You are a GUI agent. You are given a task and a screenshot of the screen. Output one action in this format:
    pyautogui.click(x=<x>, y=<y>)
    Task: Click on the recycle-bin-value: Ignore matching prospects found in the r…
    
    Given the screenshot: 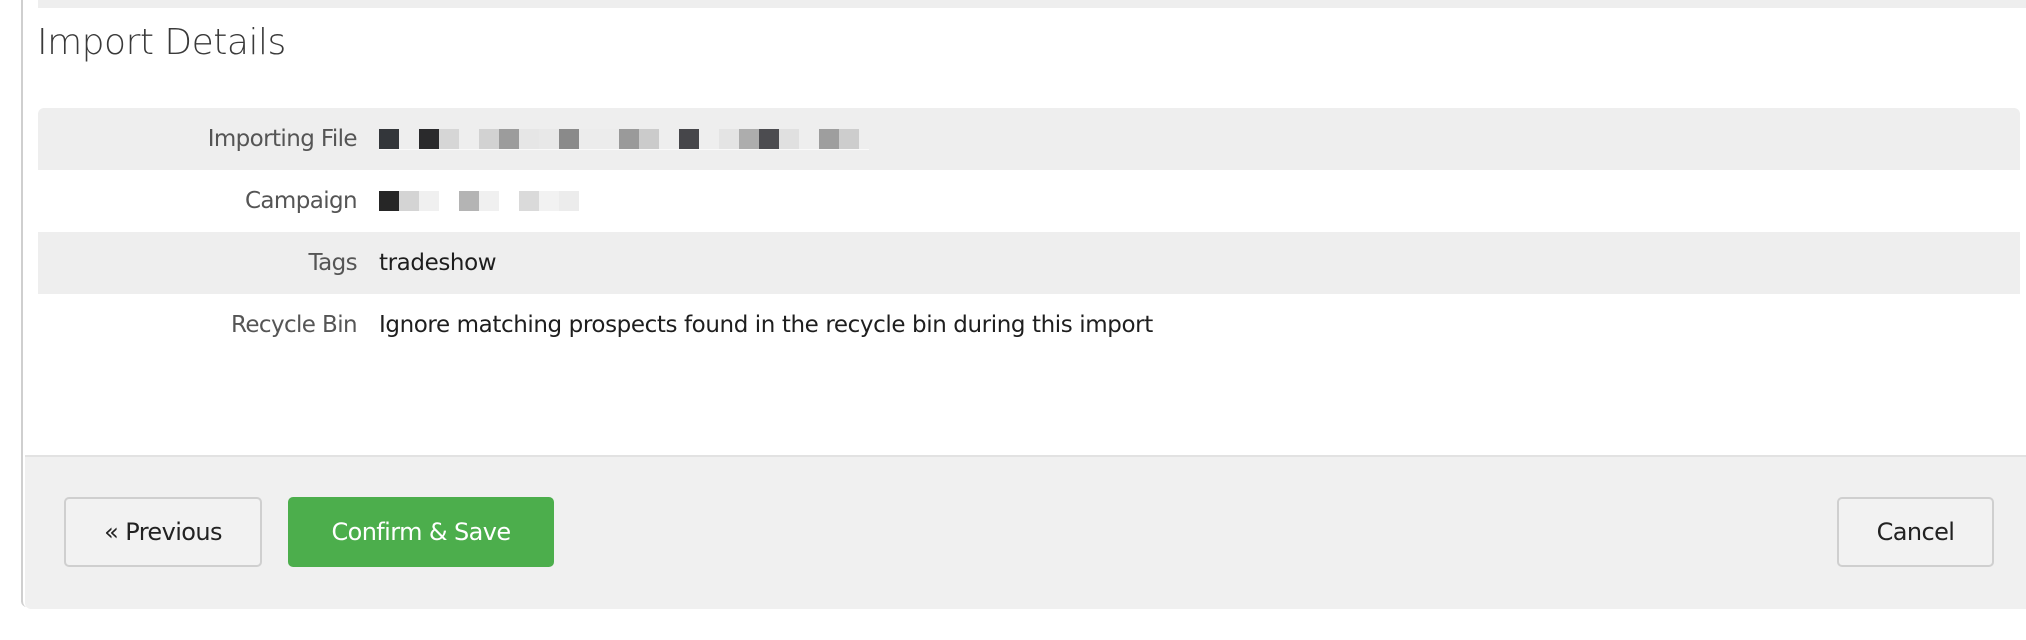 What is the action you would take?
    pyautogui.click(x=766, y=325)
    